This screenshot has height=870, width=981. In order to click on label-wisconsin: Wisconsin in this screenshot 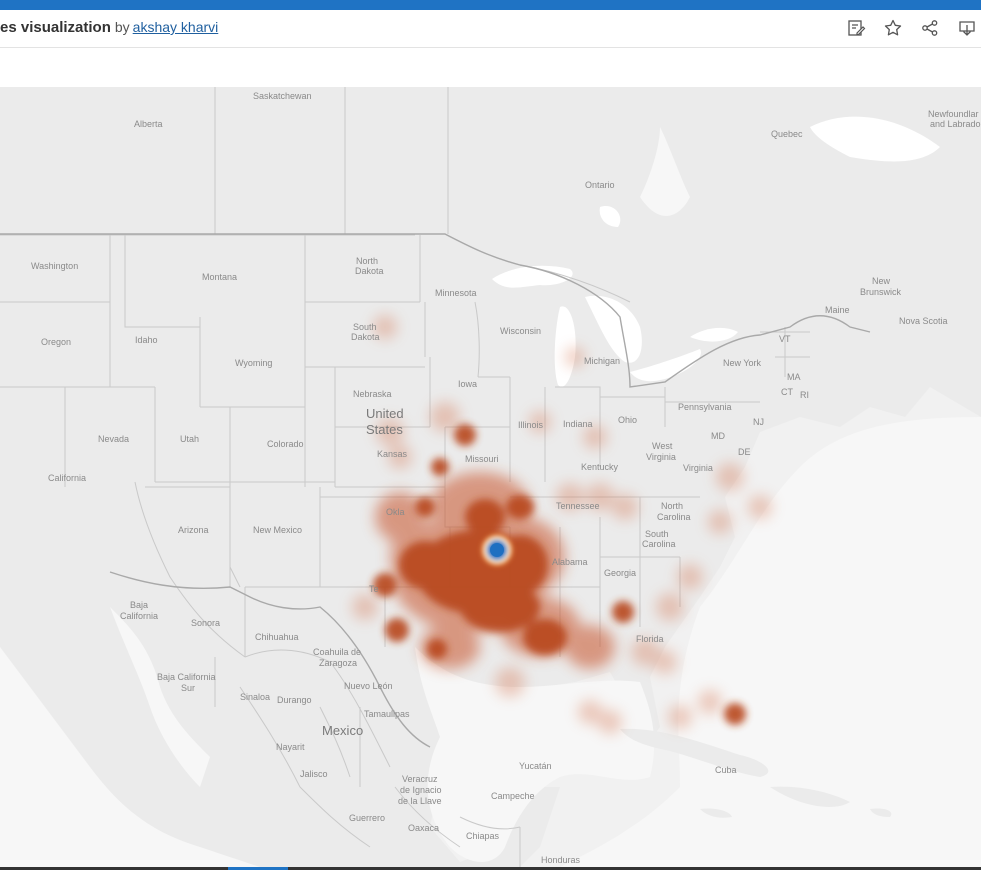, I will do `click(520, 331)`.